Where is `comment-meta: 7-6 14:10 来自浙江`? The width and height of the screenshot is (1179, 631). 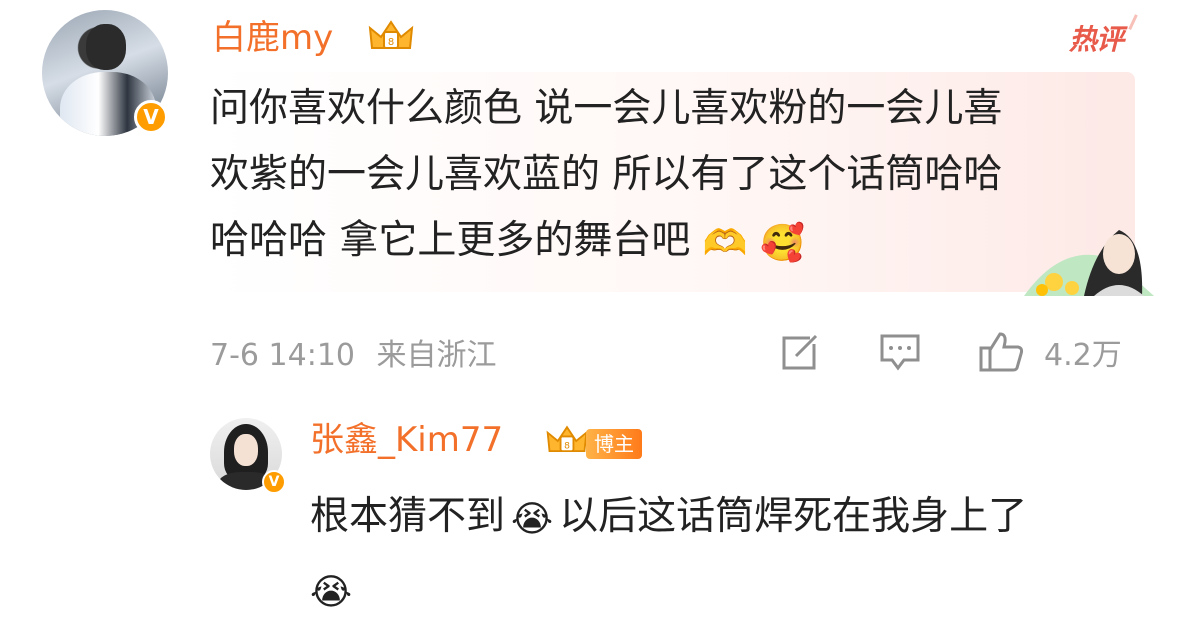 comment-meta: 7-6 14:10 来自浙江 is located at coordinates (353, 352).